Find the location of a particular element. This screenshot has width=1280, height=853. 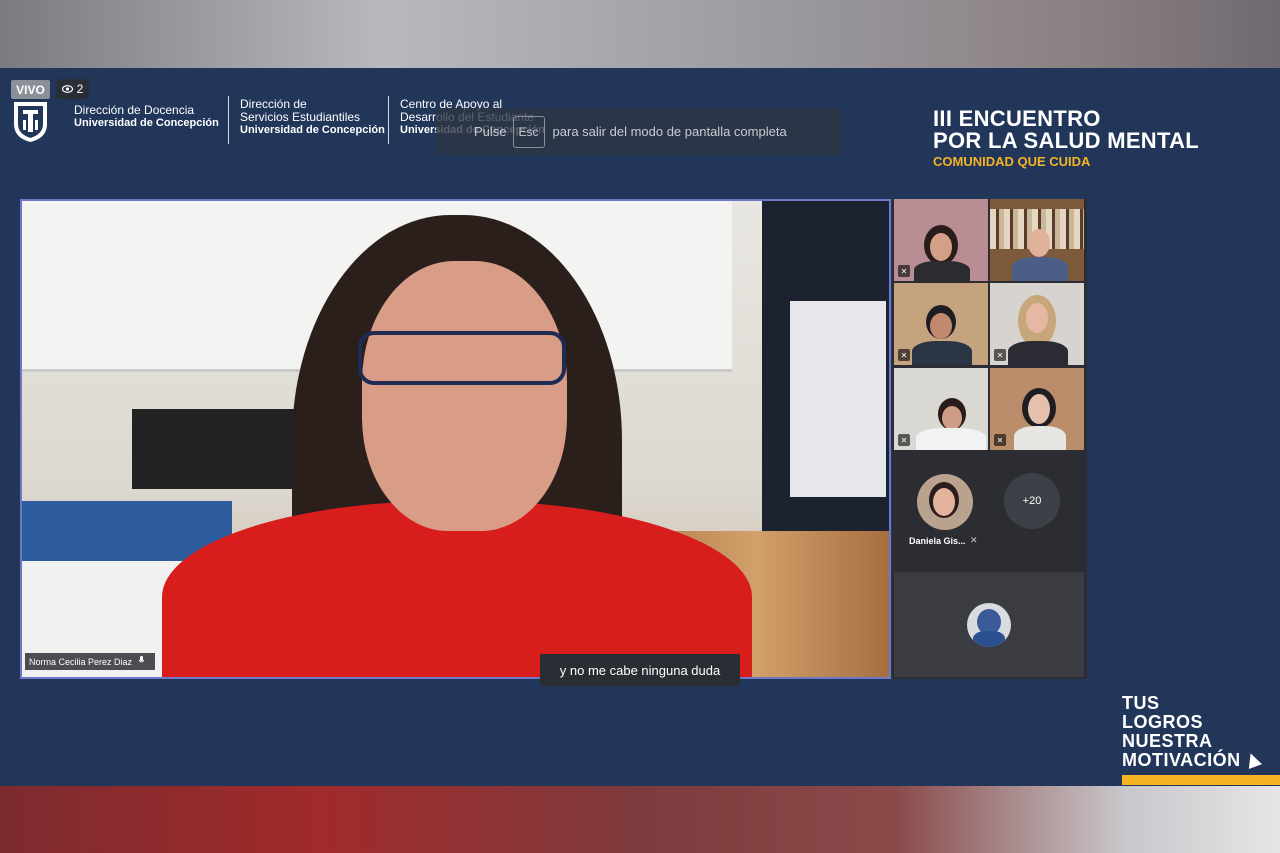

slogan-line1: TUS is located at coordinates (1141, 703).